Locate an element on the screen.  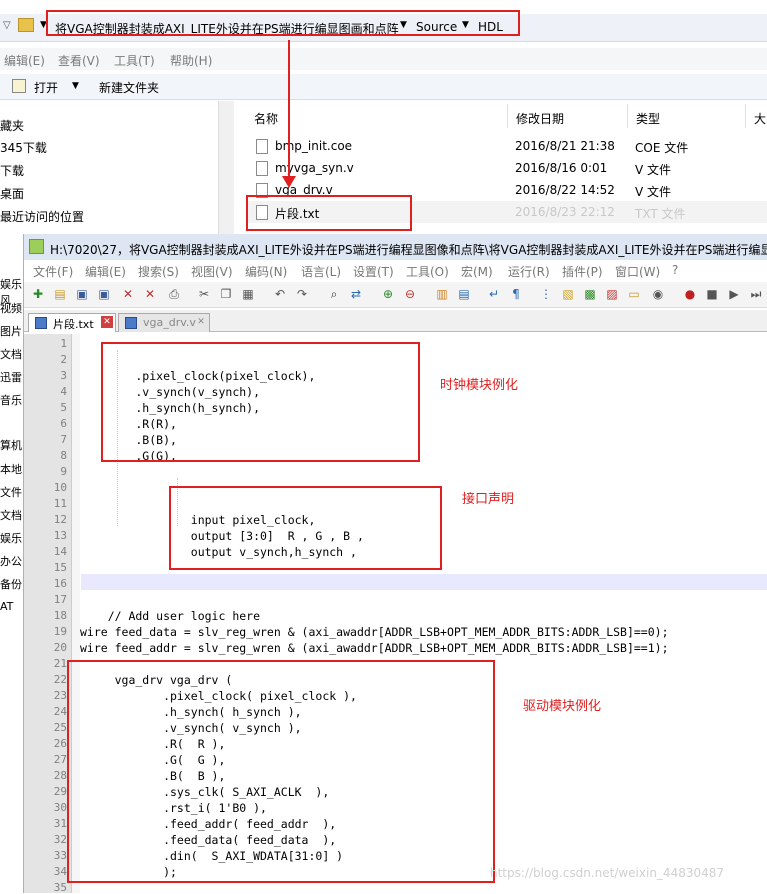
saved-file-icon is located at coordinates (131, 323).